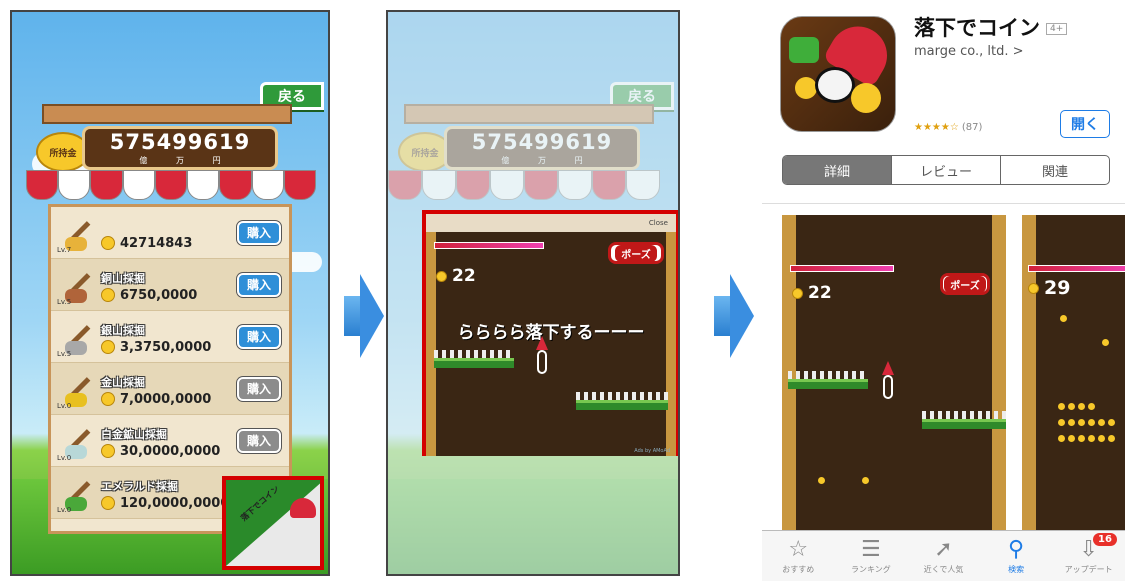 This screenshot has width=1125, height=581. Describe the element at coordinates (64, 250) in the screenshot. I see `item-level: Lv.7` at that location.